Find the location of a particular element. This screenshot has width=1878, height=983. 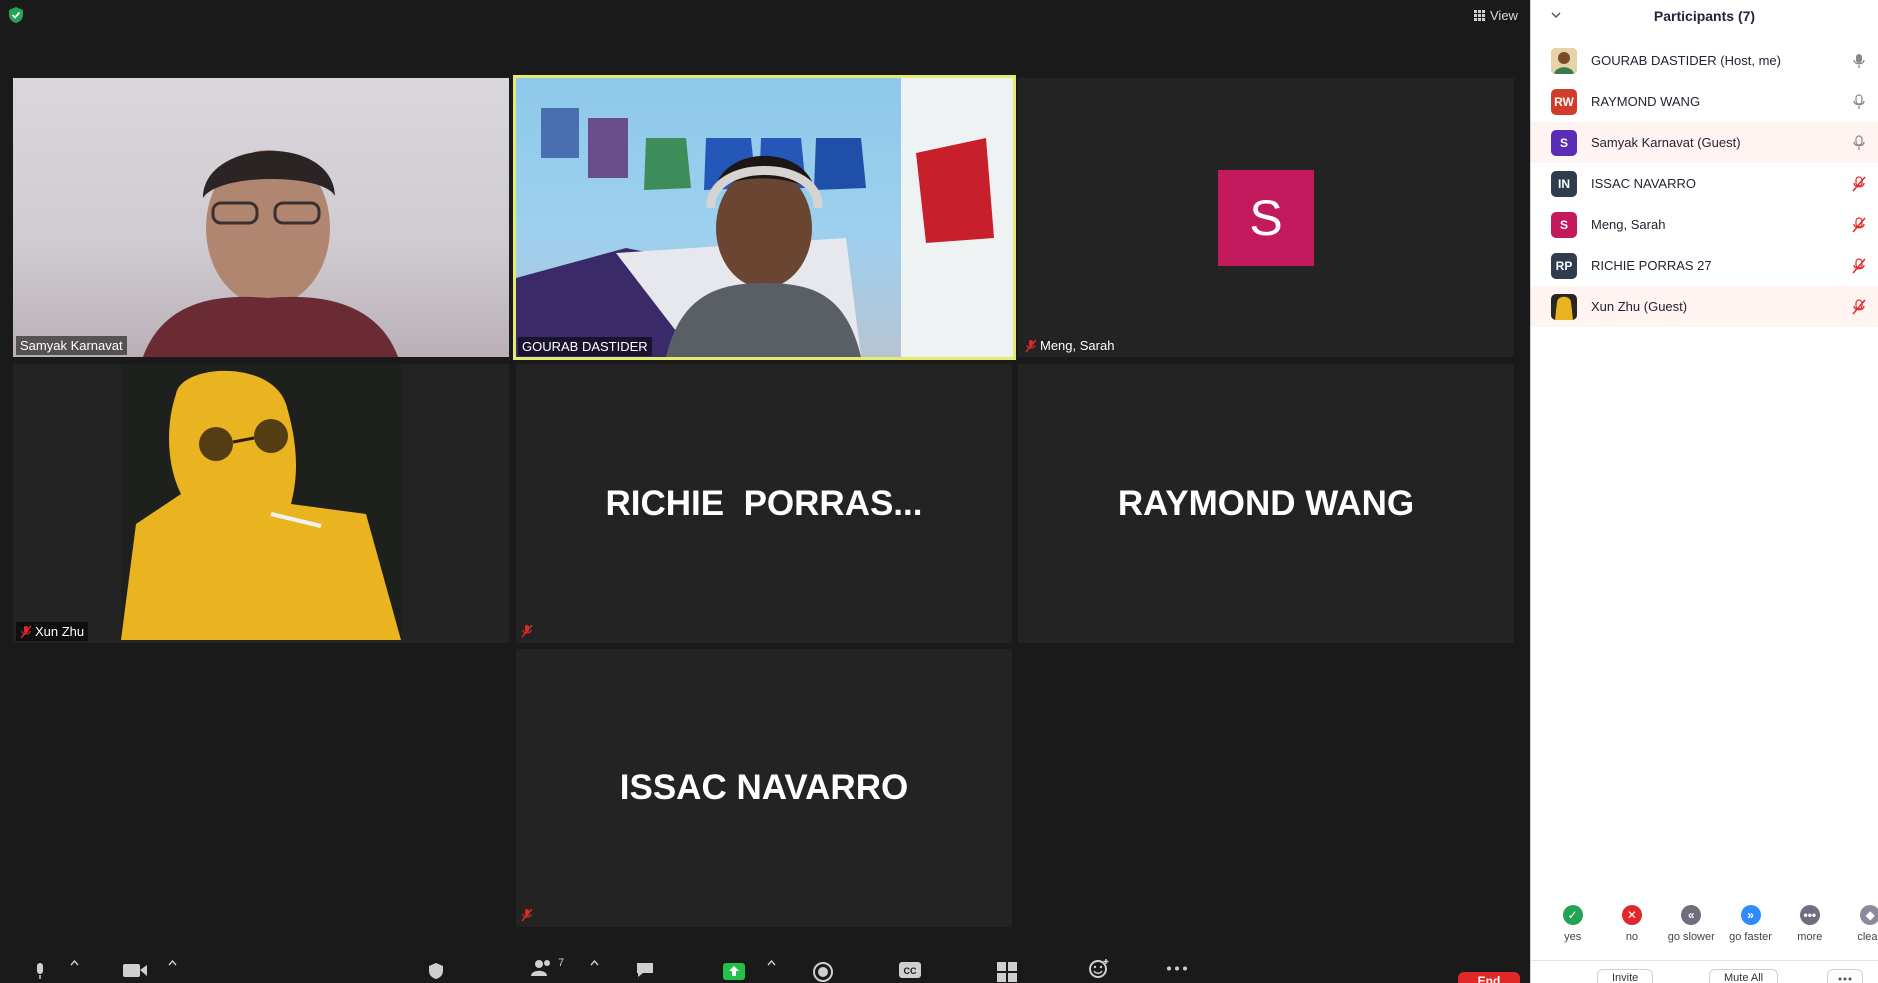

video-tile-gourab: GOURAB DASTIDER is located at coordinates (764, 217).